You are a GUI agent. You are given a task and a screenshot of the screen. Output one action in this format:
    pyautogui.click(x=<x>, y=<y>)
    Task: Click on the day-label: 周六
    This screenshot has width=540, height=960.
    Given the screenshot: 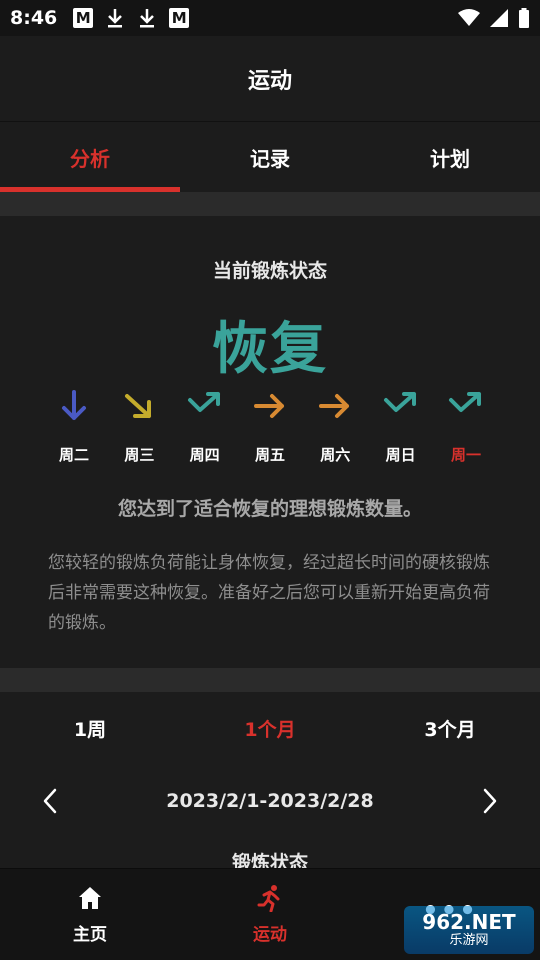 What is the action you would take?
    pyautogui.click(x=335, y=455)
    